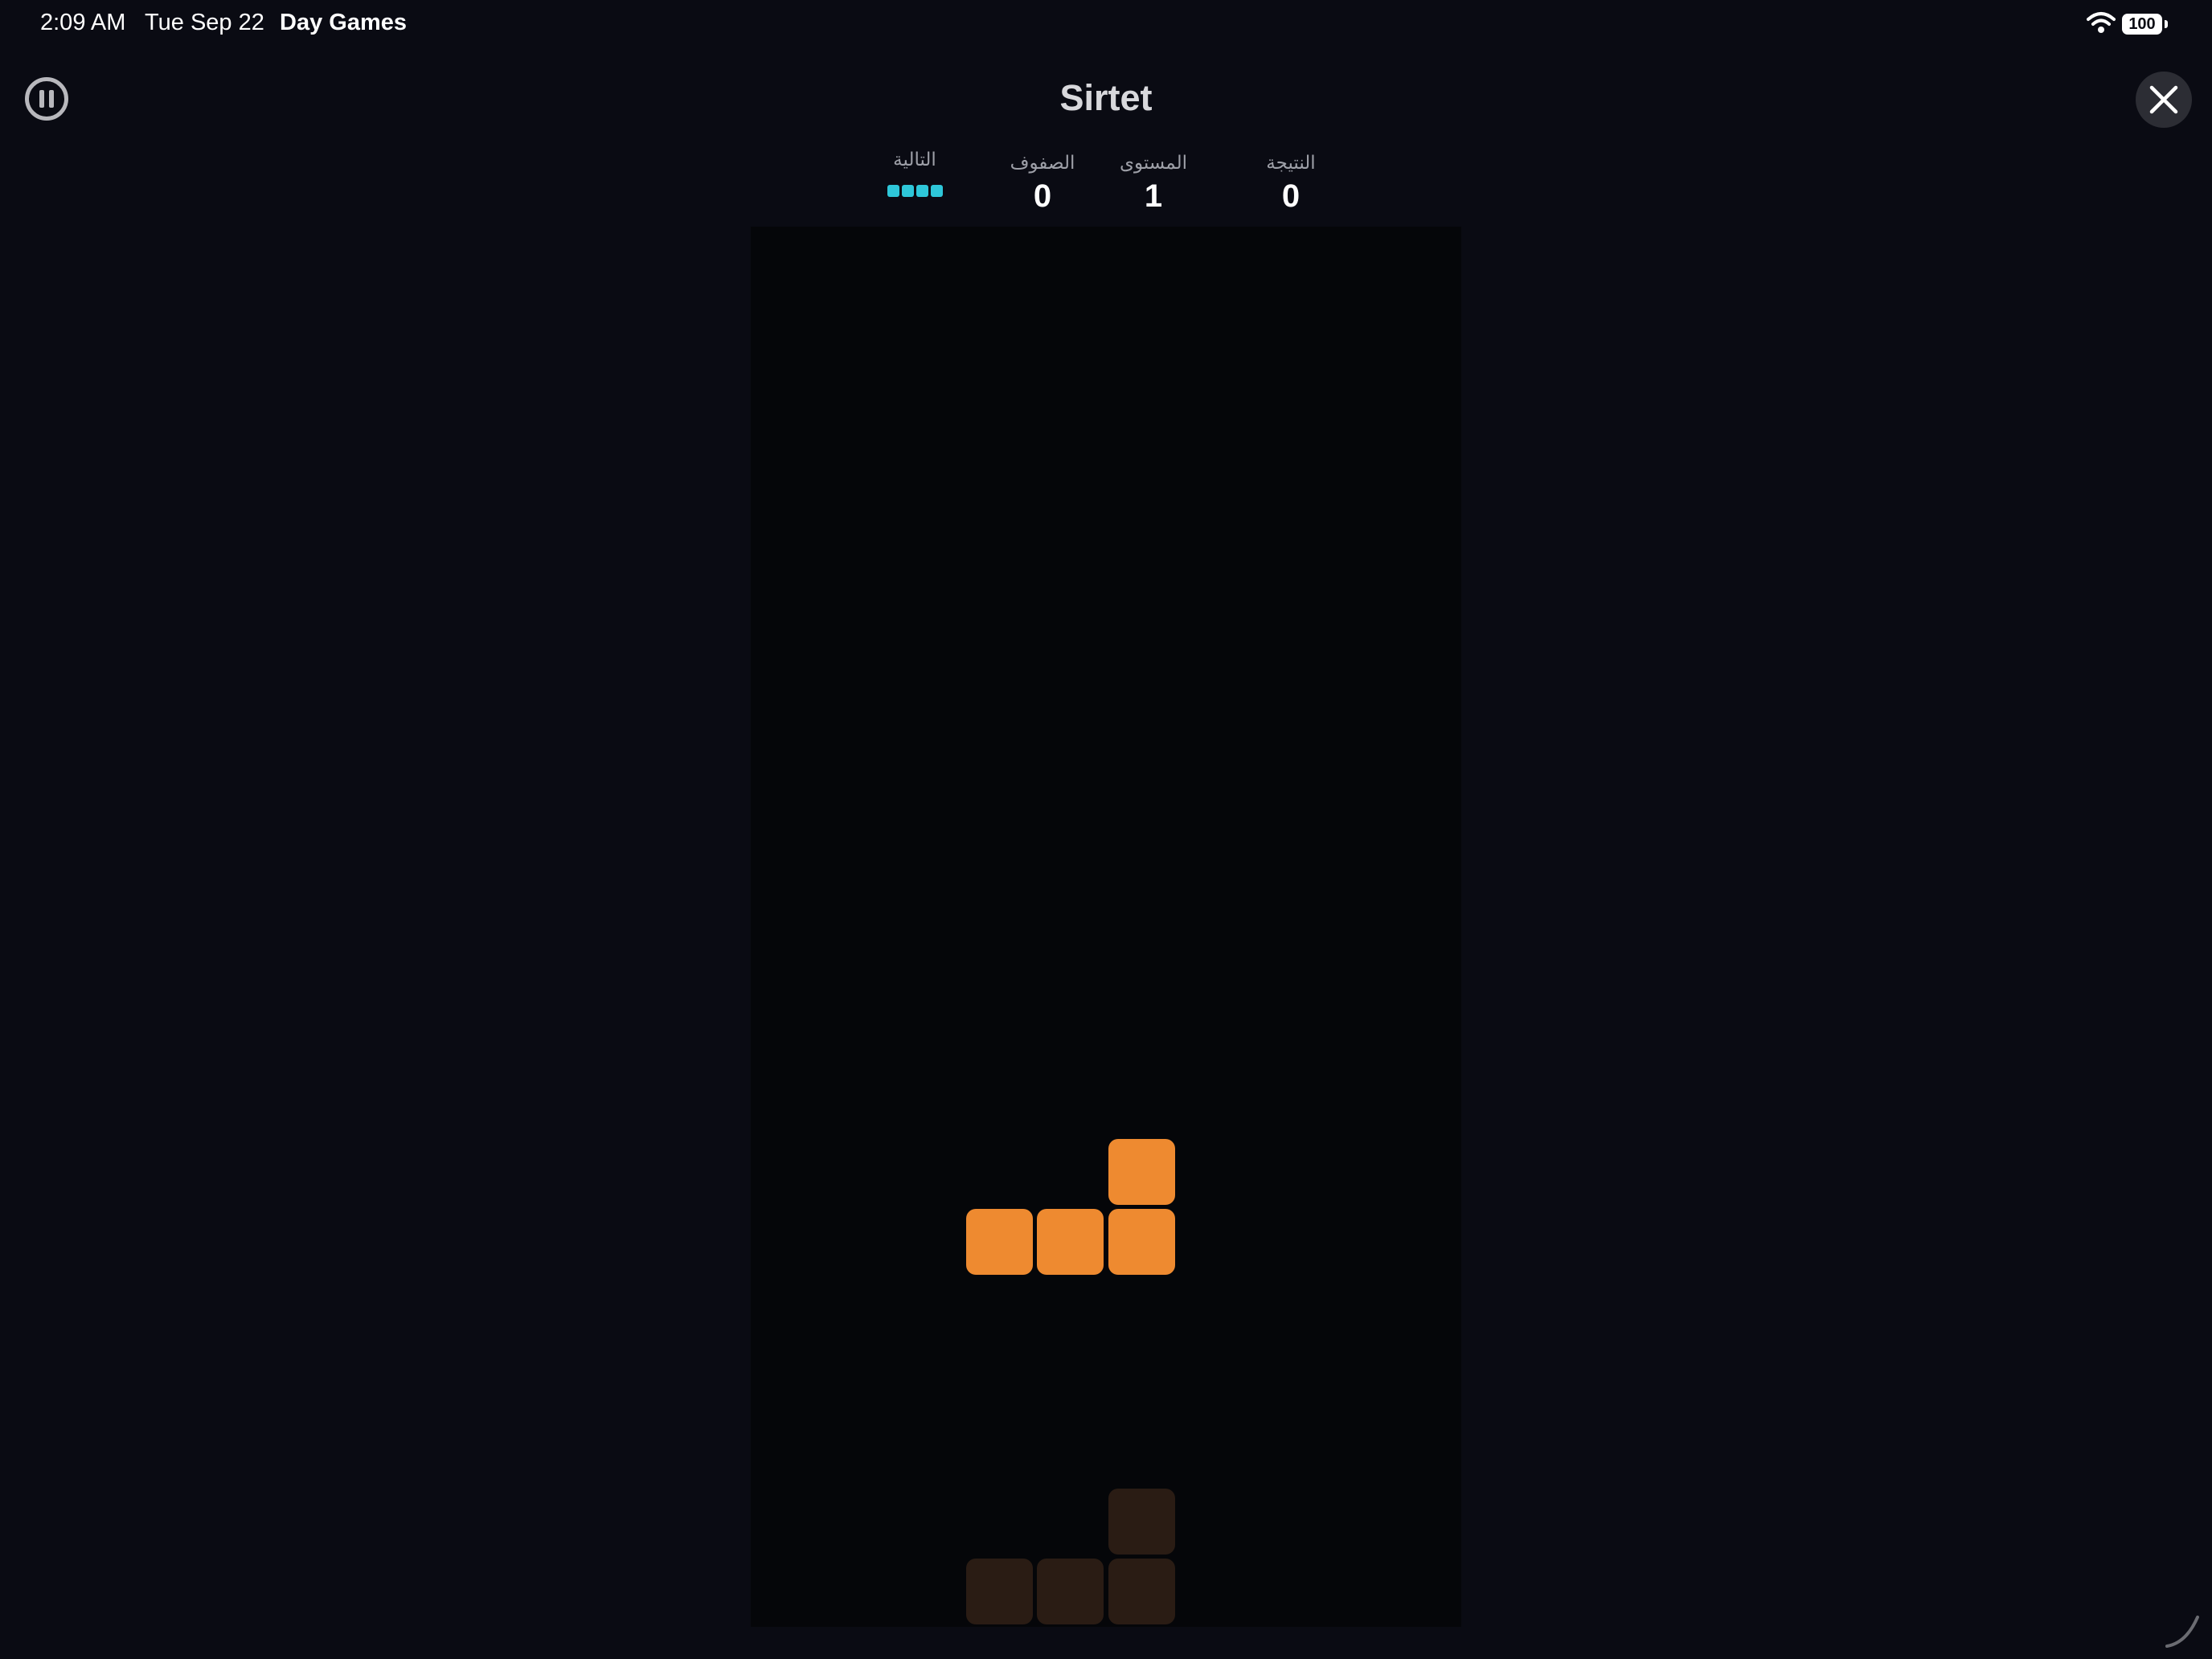 The height and width of the screenshot is (1659, 2212). Describe the element at coordinates (2182, 1632) in the screenshot. I see `loading-arc-icon` at that location.